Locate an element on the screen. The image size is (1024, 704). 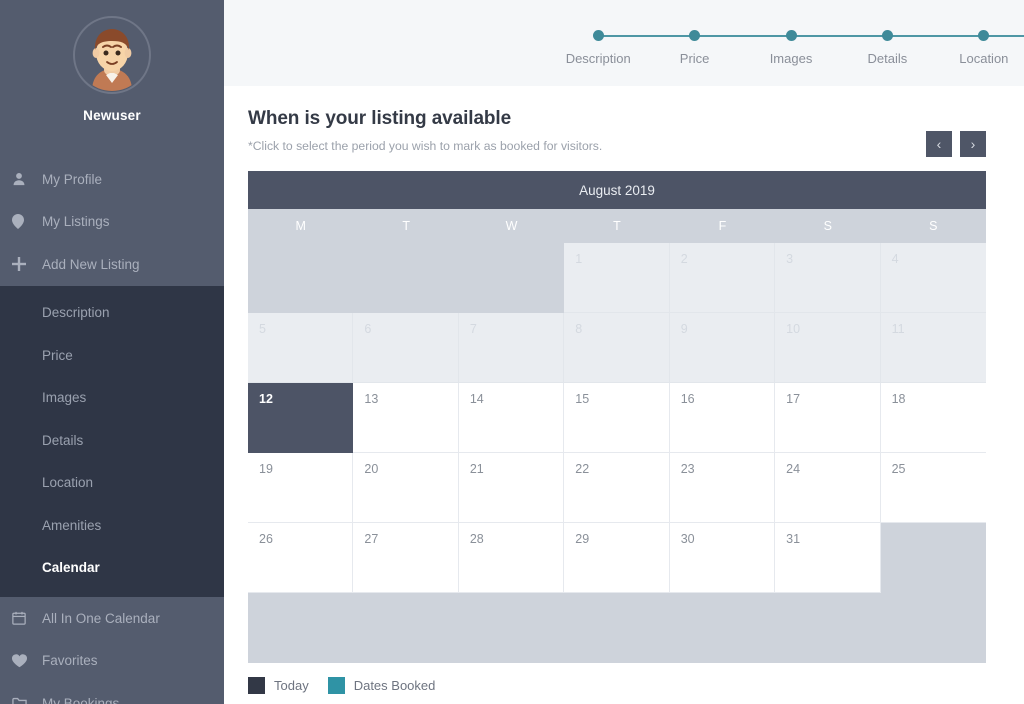
calendar-day-cell: 17 is located at coordinates (828, 418).